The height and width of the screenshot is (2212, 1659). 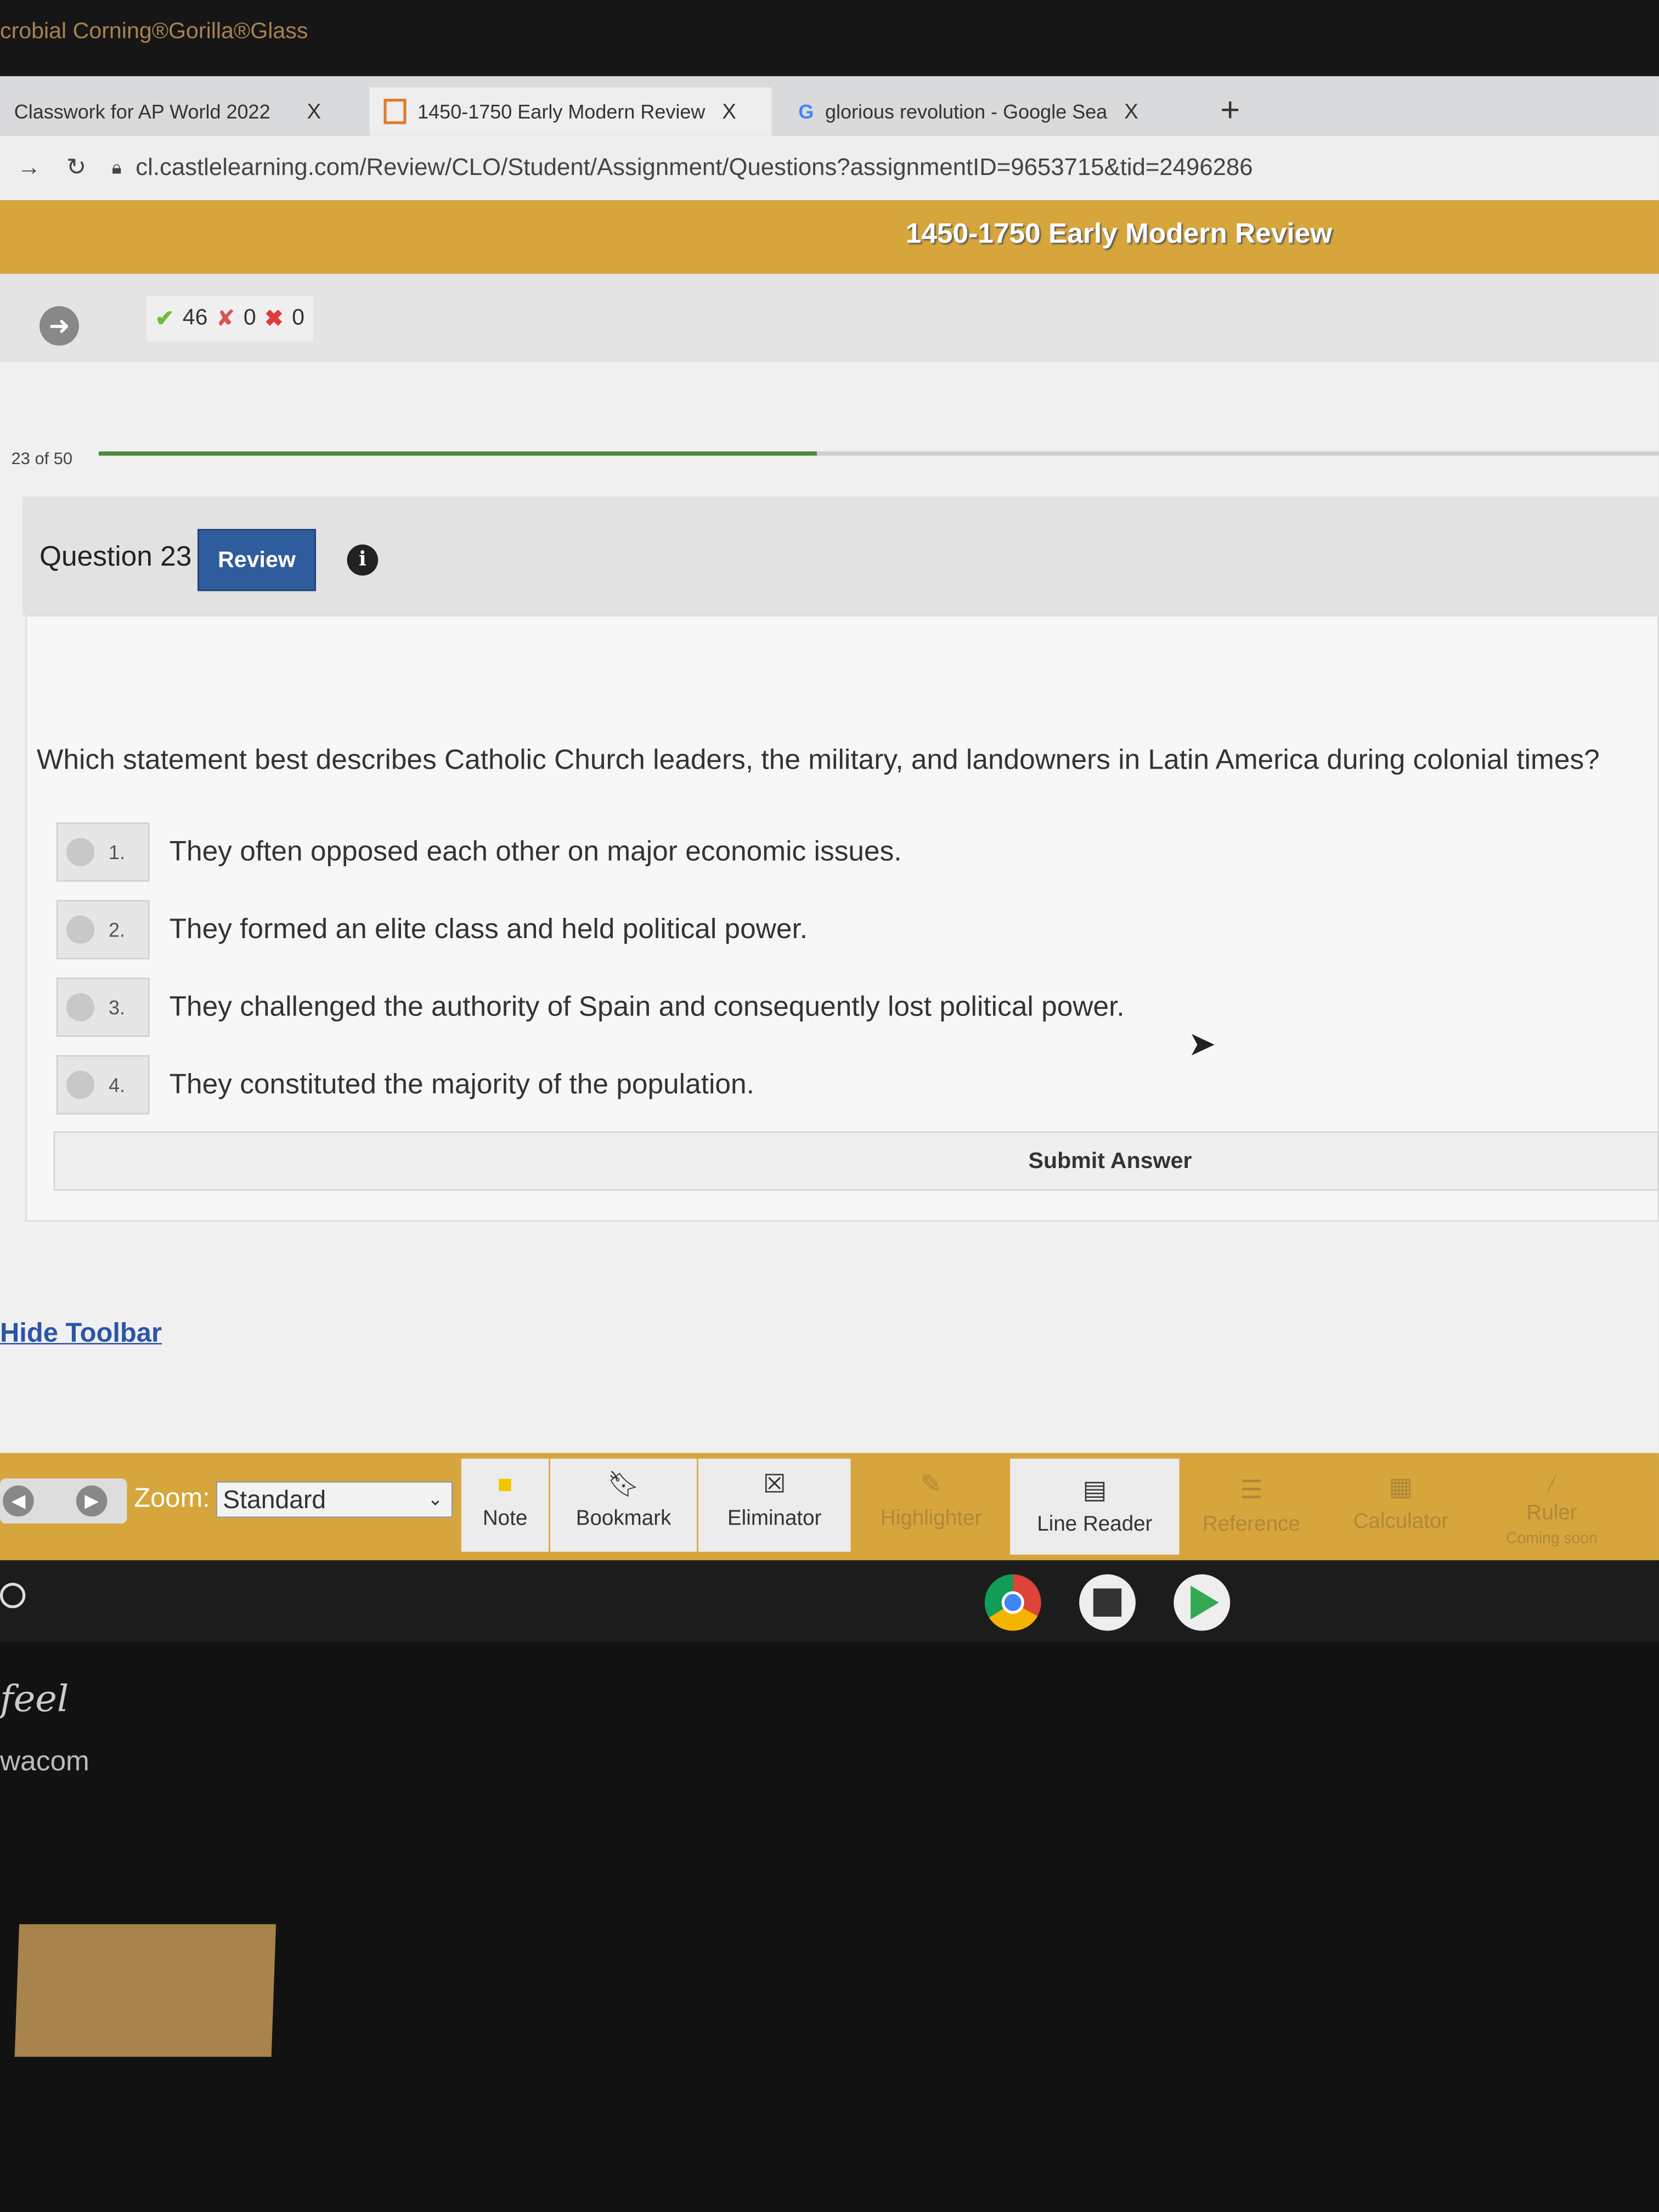 What do you see at coordinates (1252, 1489) in the screenshot?
I see `reference-icon: ☰` at bounding box center [1252, 1489].